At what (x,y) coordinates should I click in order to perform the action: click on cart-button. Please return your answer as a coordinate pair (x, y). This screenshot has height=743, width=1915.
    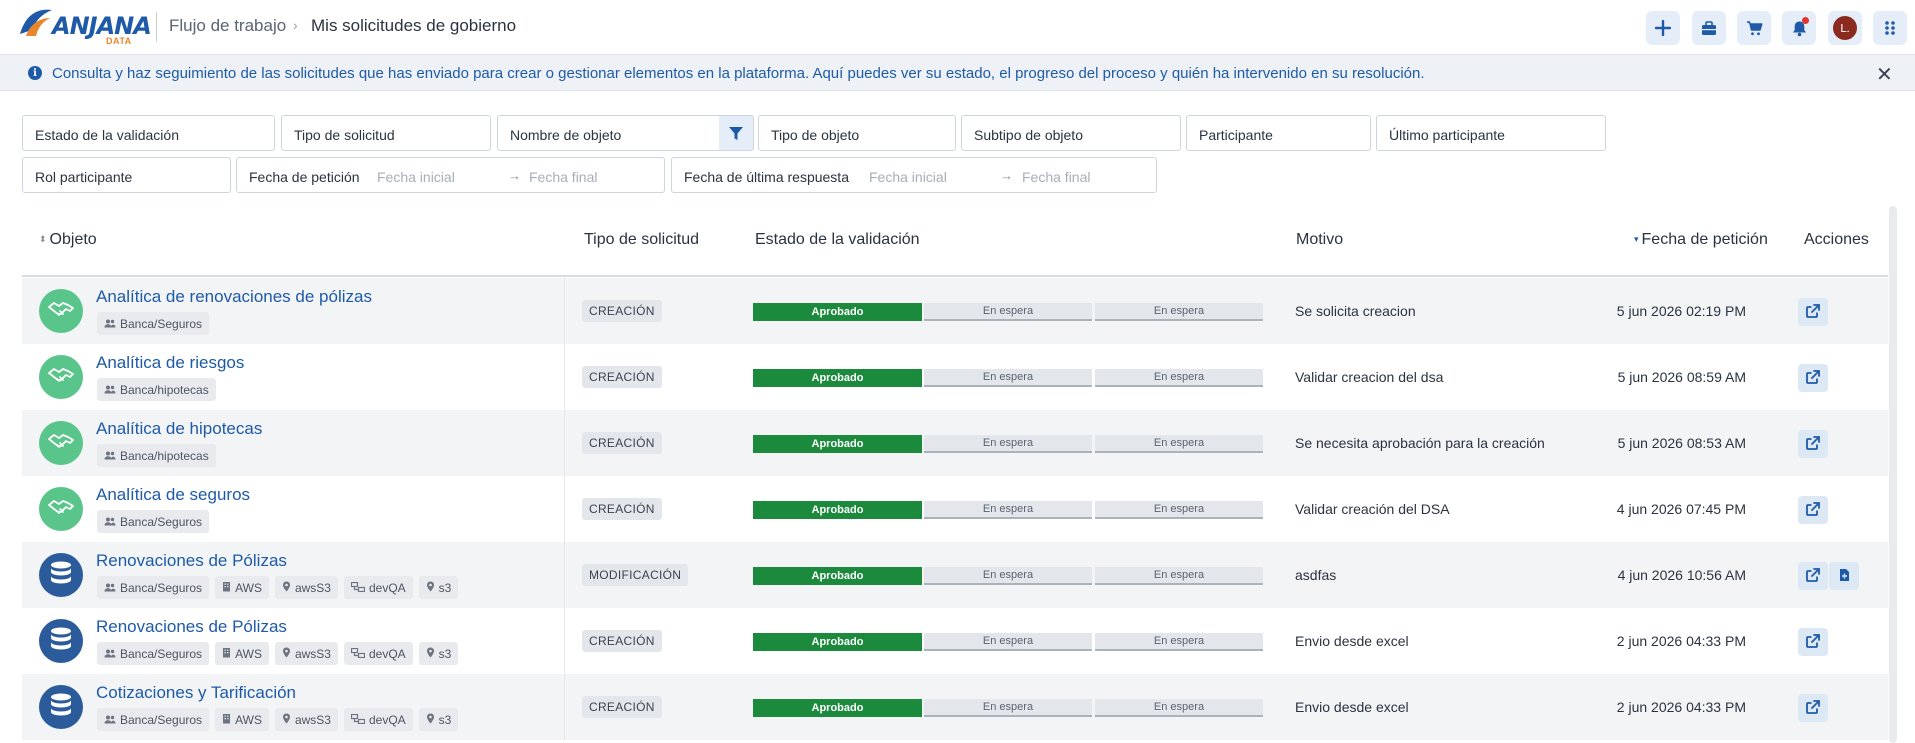
    Looking at the image, I should click on (1754, 28).